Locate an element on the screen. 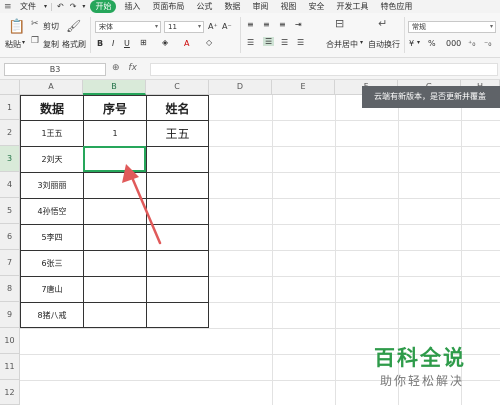  decimal-increase-icon: ⁺₀ is located at coordinates (471, 43).